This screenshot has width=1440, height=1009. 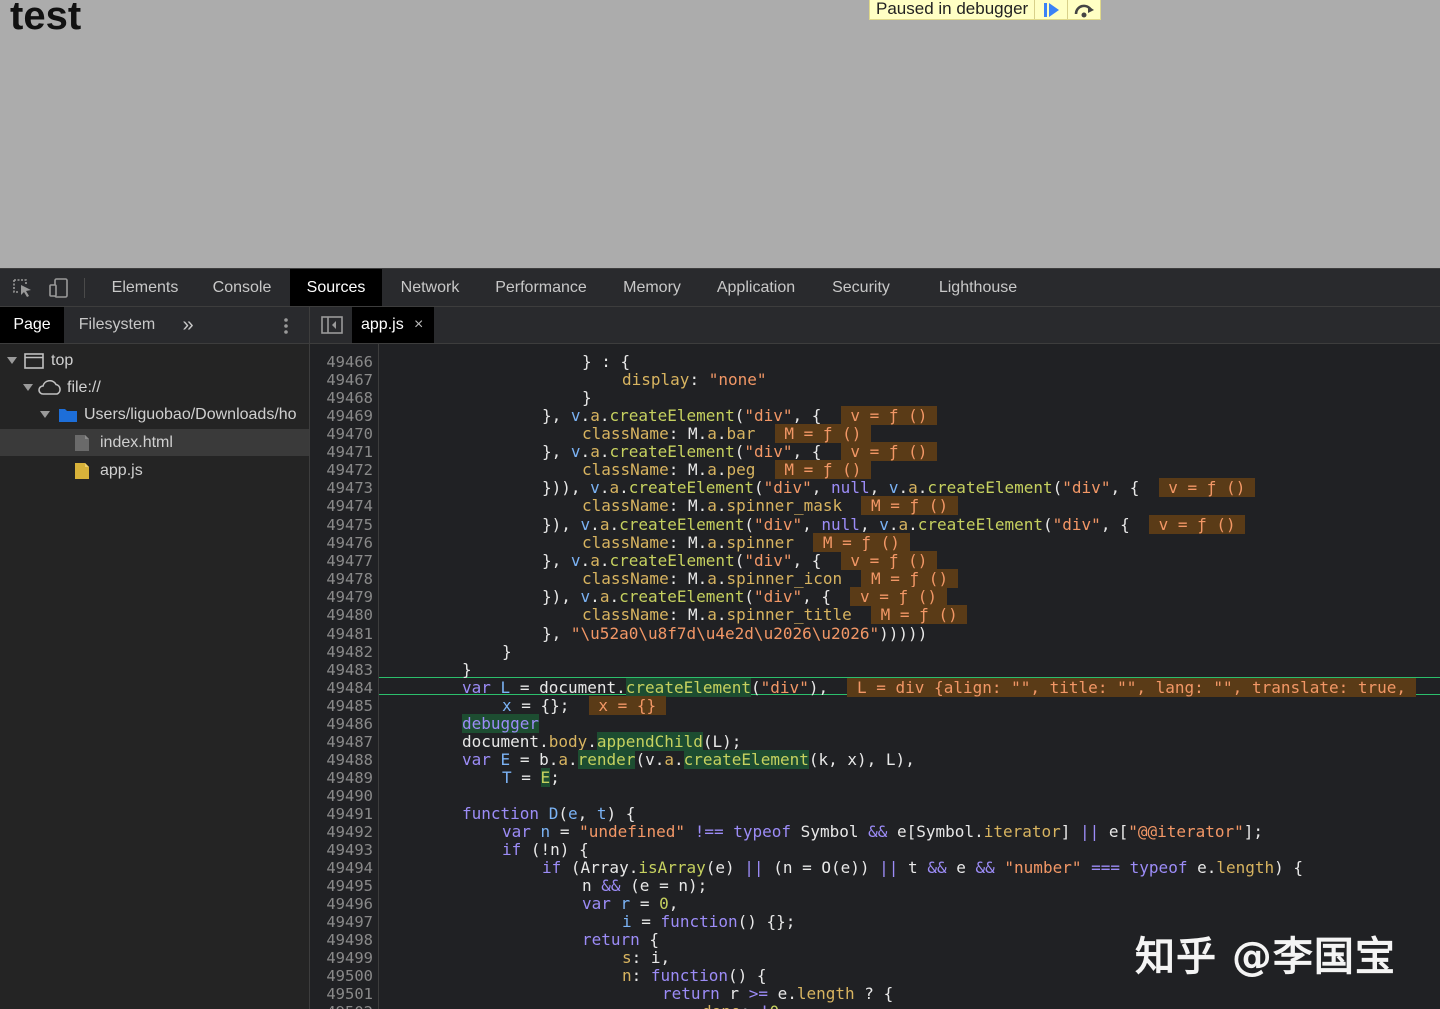 I want to click on line-number: 49485, so click(x=341, y=706).